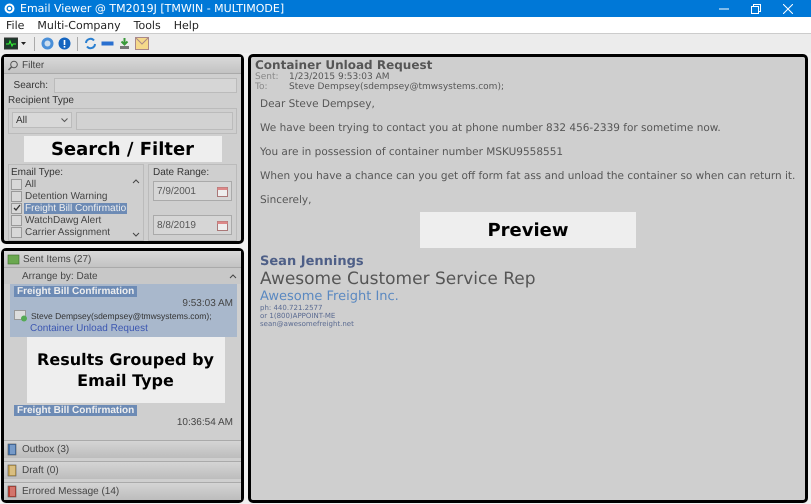  I want to click on date-range-label: Date Range:, so click(181, 172).